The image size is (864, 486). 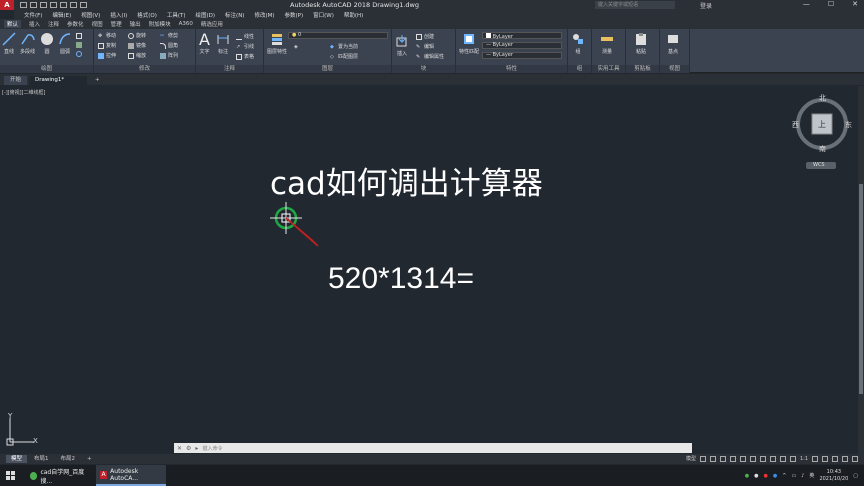 I want to click on settings-wrench-icon: ⚙, so click(x=188, y=448).